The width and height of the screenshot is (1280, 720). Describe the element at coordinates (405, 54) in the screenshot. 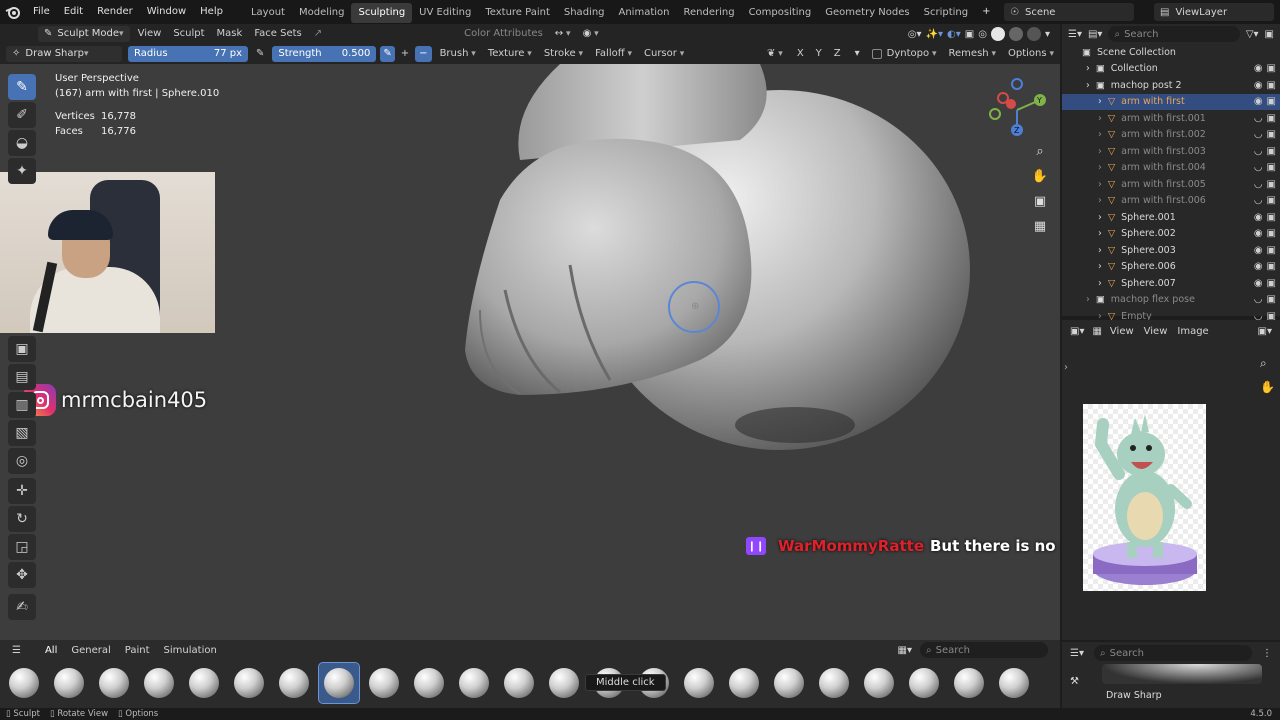

I see `add-direction-button: +` at that location.